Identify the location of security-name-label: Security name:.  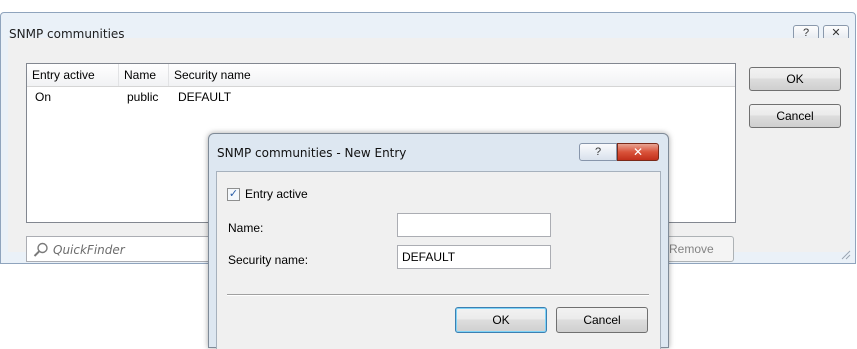
(268, 260).